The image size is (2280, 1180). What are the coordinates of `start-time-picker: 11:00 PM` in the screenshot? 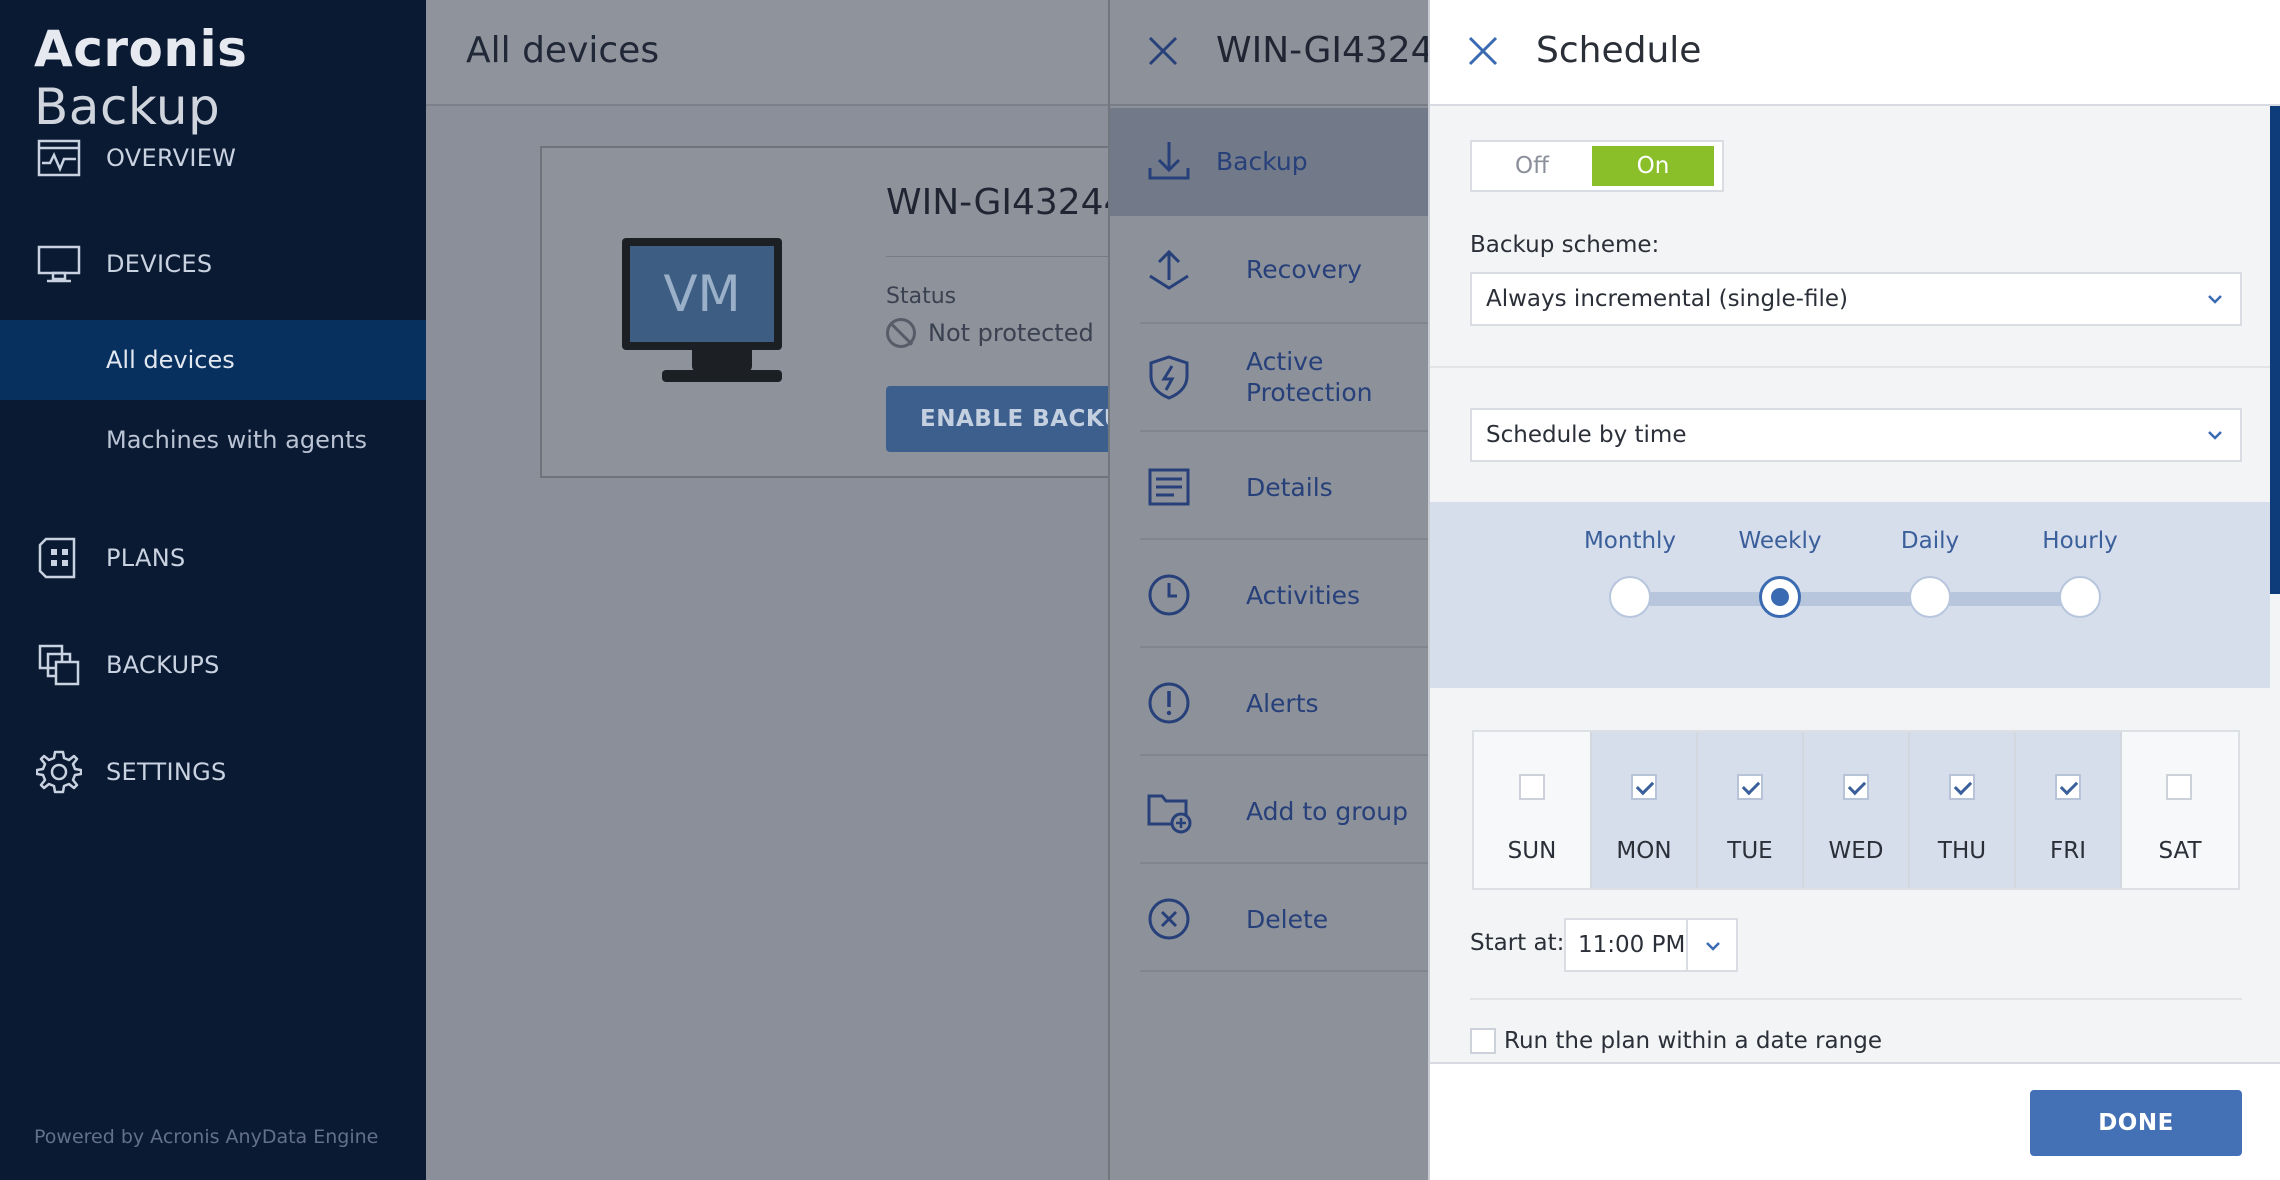 It's located at (1651, 945).